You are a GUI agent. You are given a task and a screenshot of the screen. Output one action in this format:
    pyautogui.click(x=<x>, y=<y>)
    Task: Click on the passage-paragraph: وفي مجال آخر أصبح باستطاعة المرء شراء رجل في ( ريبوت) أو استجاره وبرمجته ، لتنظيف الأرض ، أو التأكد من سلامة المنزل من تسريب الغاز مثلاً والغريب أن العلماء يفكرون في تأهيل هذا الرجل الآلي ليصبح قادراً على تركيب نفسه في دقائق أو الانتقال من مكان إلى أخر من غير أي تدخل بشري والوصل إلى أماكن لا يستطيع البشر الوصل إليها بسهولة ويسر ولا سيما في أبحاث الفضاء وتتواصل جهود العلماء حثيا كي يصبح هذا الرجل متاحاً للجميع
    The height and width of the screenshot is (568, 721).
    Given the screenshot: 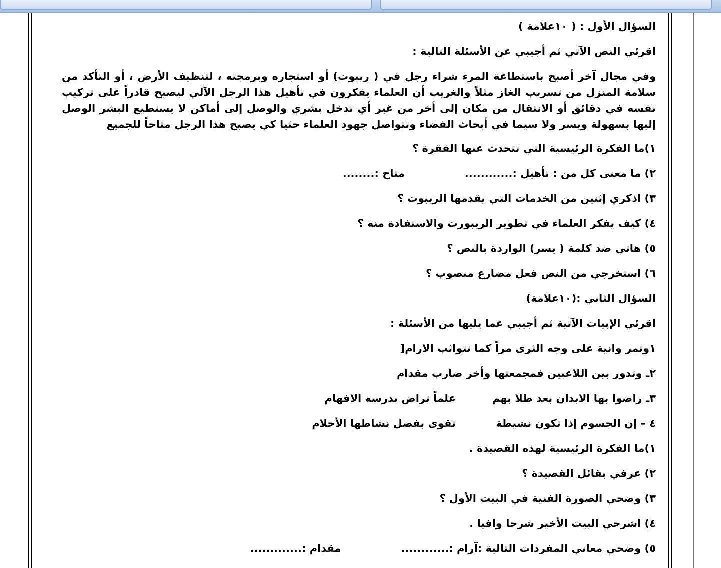 What is the action you would take?
    pyautogui.click(x=359, y=101)
    